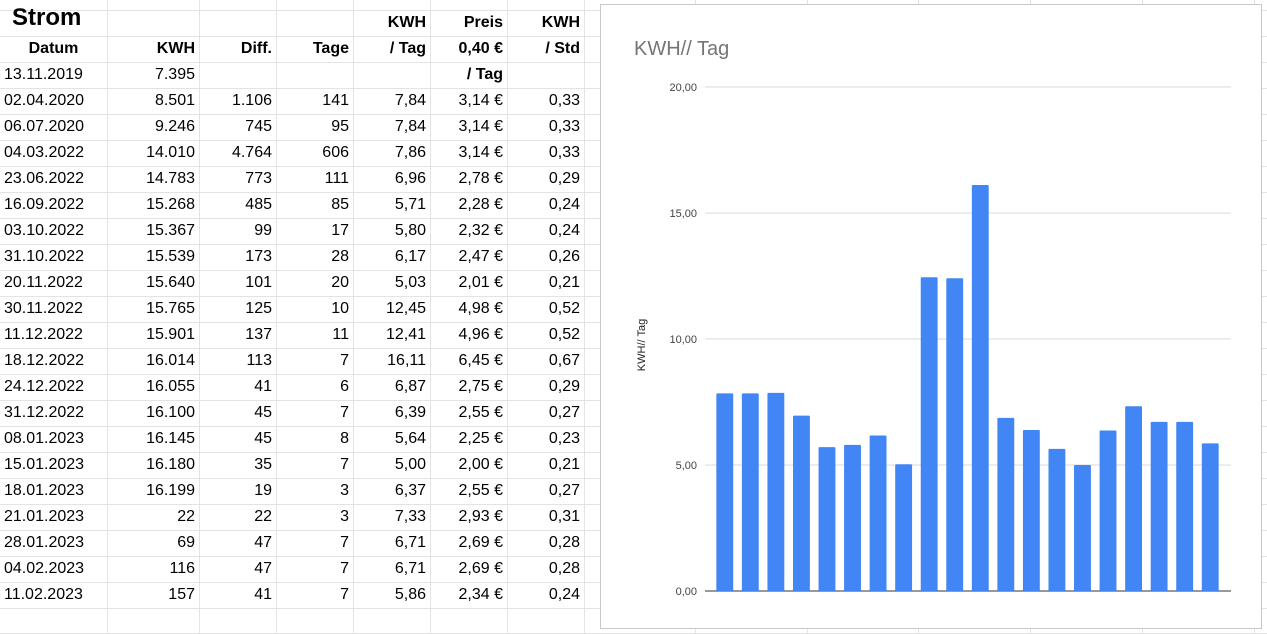 The height and width of the screenshot is (634, 1267). What do you see at coordinates (391, 231) in the screenshot?
I see `value-cell: 5,80` at bounding box center [391, 231].